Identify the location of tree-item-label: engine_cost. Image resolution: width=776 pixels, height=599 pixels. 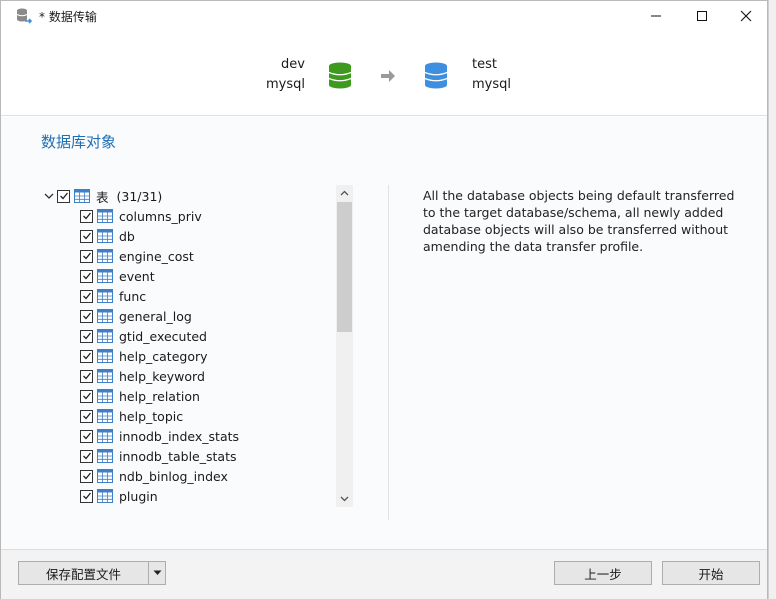
(156, 256).